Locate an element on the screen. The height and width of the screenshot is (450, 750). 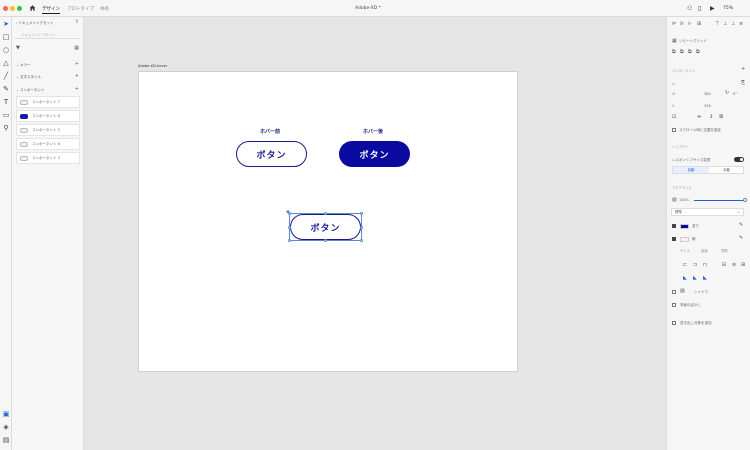
text-tool-icon: T is located at coordinates (6, 102).